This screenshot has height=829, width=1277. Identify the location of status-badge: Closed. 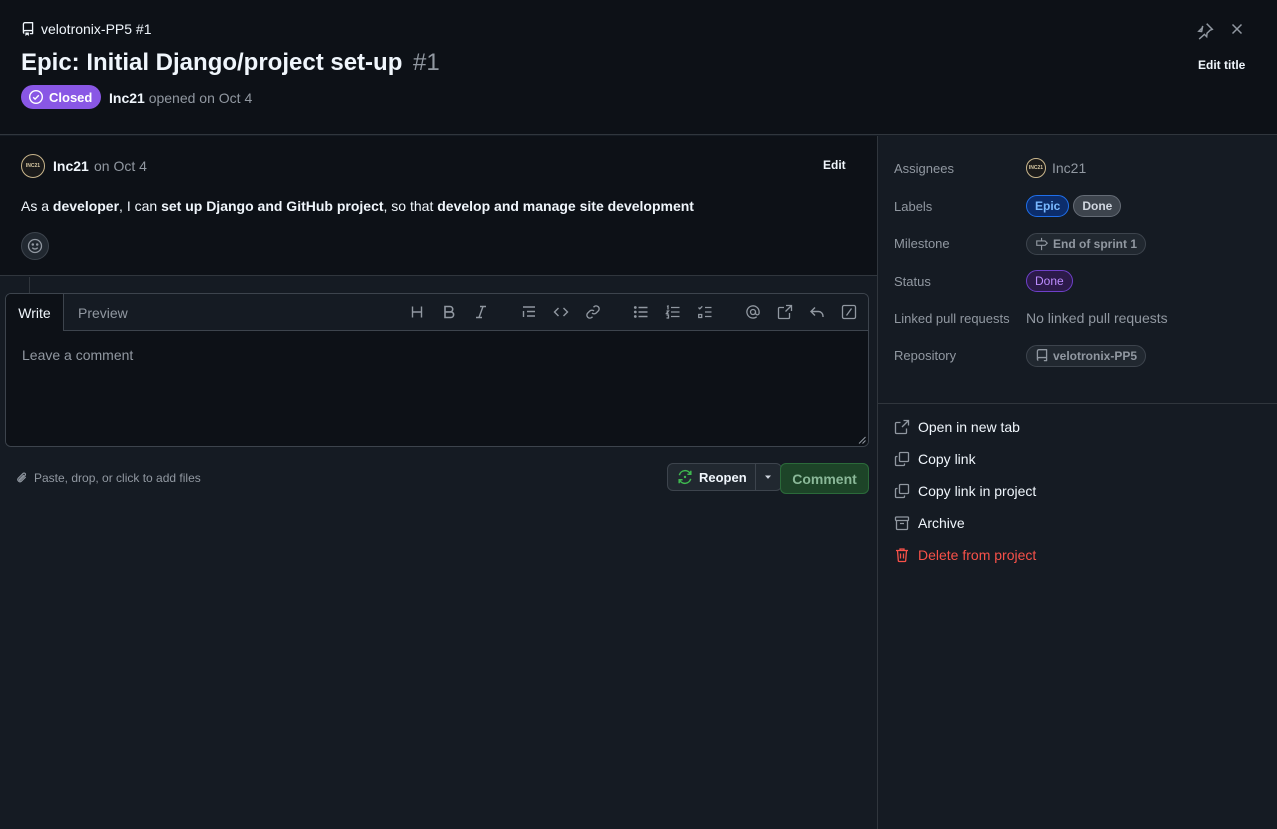
(61, 97).